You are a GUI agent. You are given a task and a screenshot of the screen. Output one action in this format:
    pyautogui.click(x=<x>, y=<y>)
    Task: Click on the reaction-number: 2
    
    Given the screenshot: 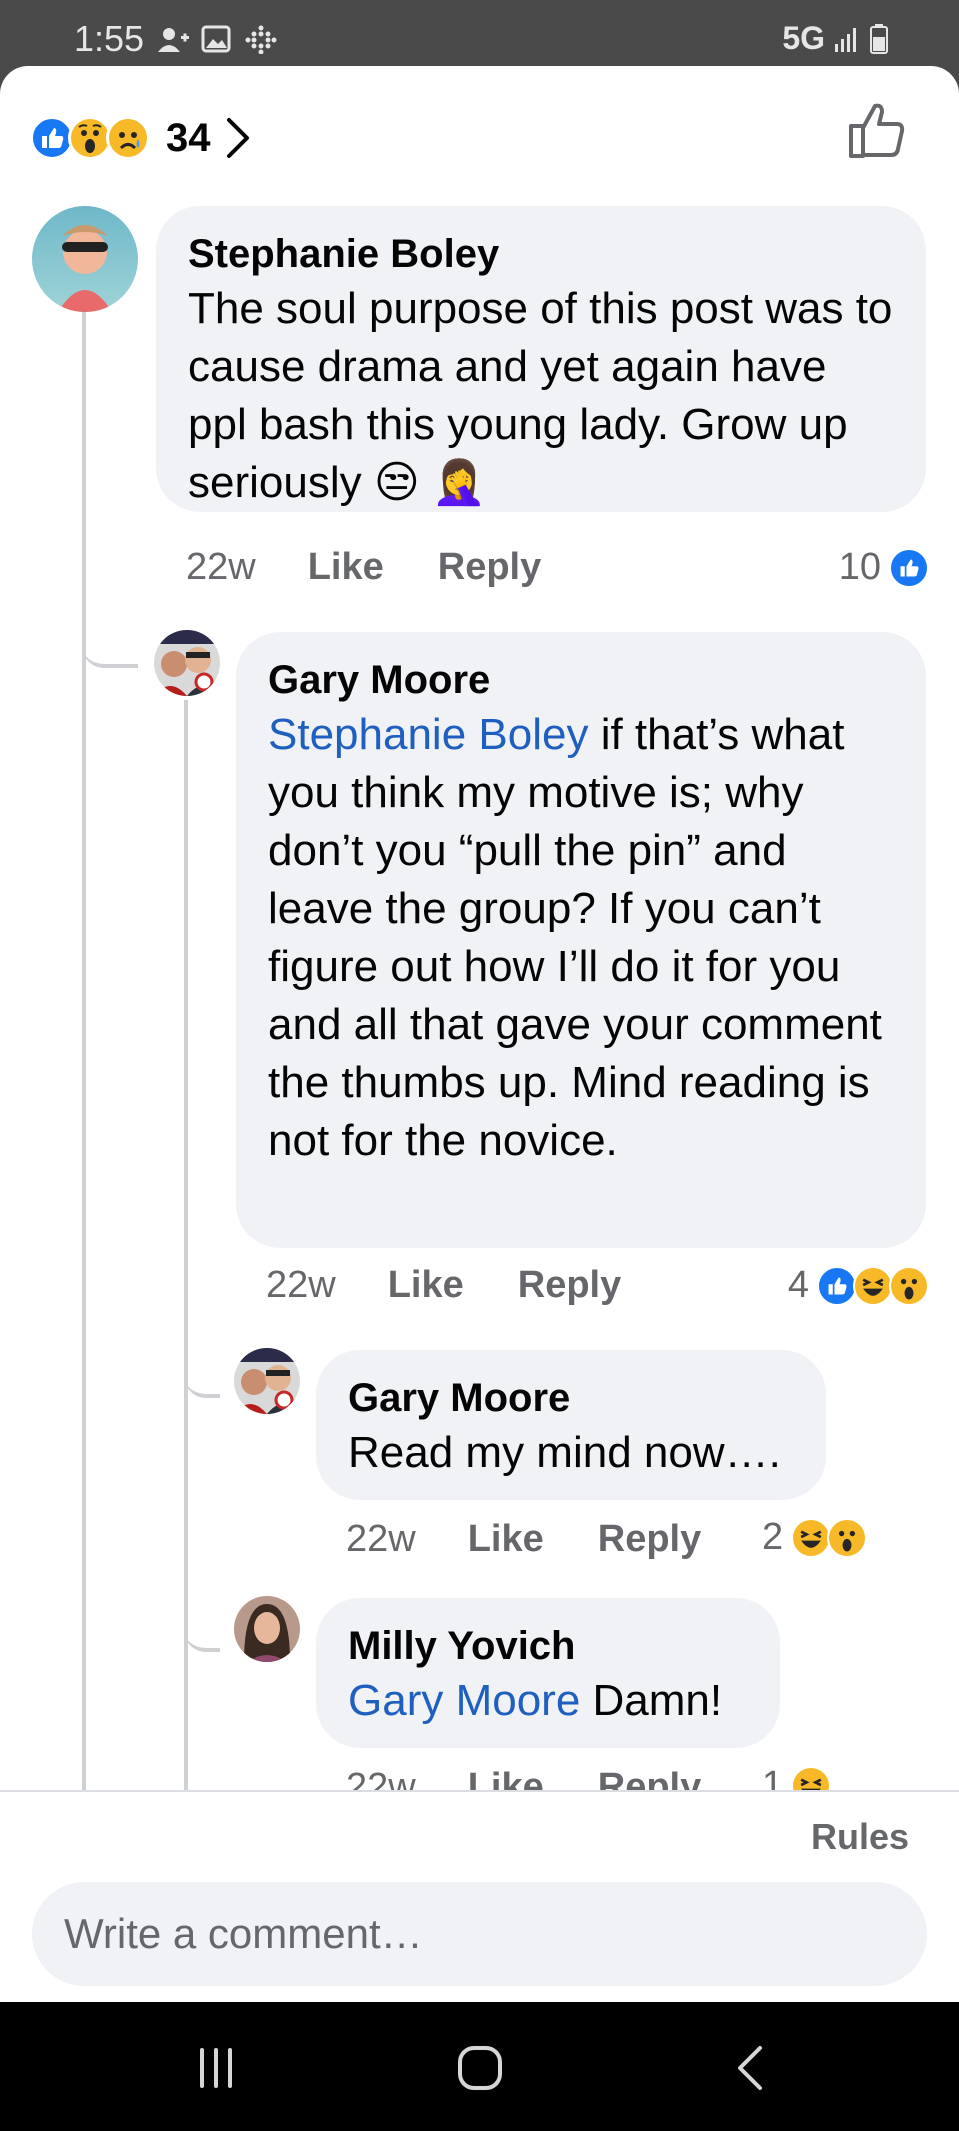 What is the action you would take?
    pyautogui.click(x=773, y=1537)
    